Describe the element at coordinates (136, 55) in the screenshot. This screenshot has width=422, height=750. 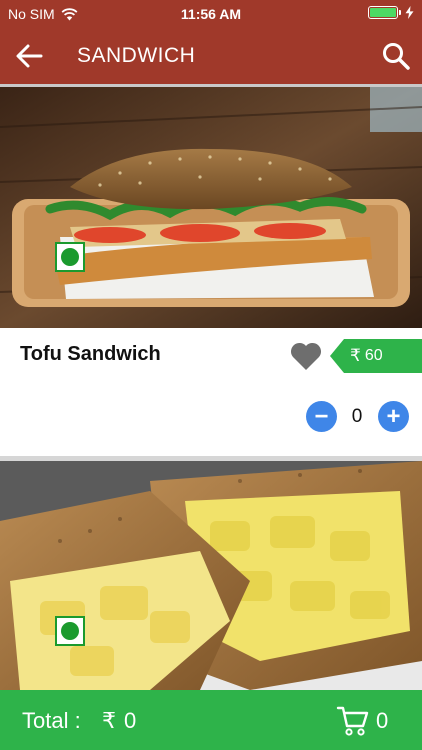
I see `page-title: SANDWICH` at that location.